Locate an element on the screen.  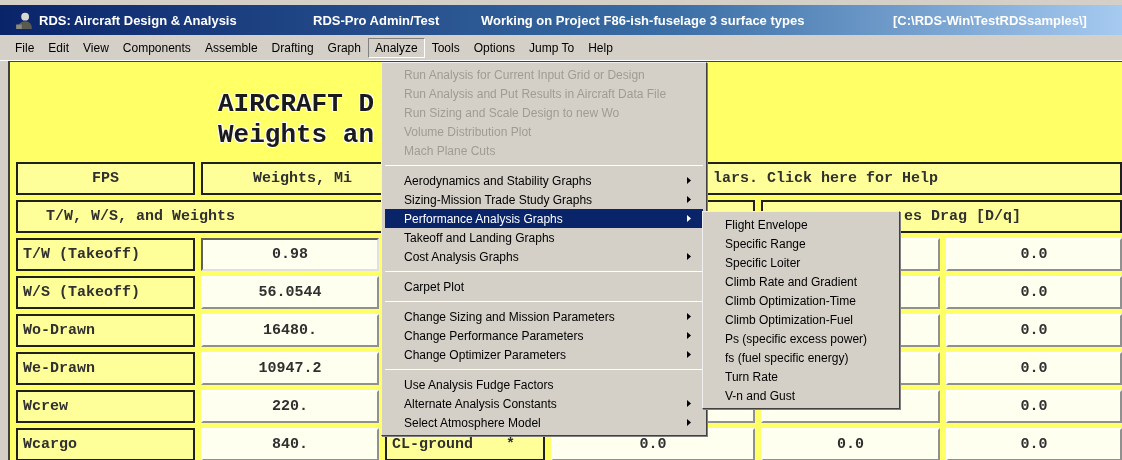
asterisk-mark: * is located at coordinates (510, 444).